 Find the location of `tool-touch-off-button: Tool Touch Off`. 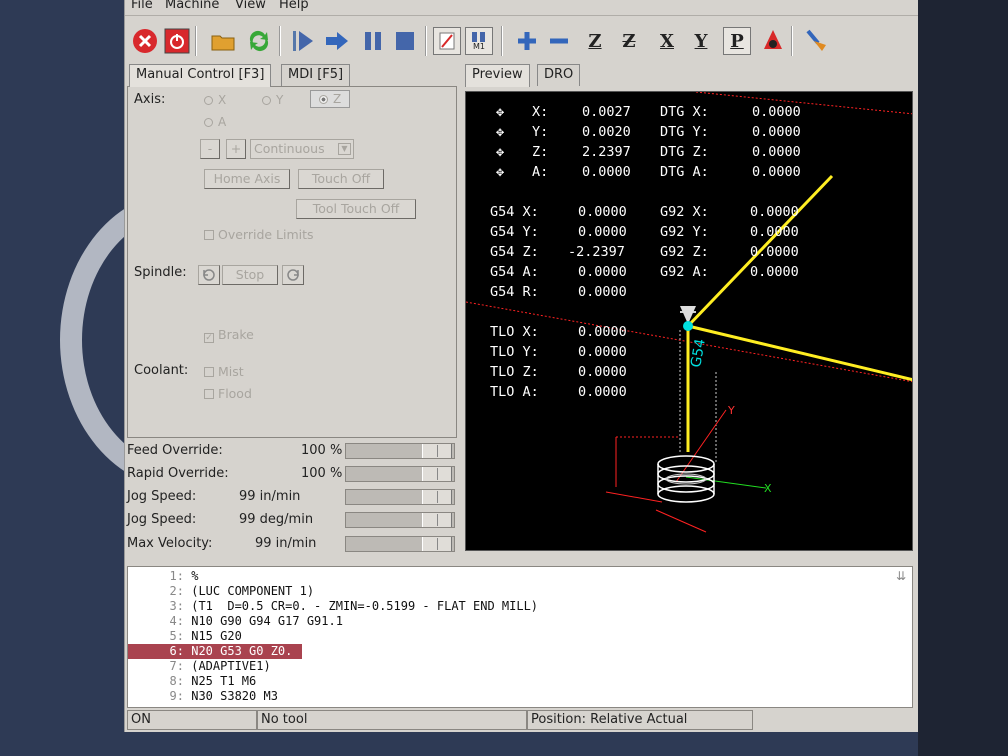

tool-touch-off-button: Tool Touch Off is located at coordinates (356, 209).